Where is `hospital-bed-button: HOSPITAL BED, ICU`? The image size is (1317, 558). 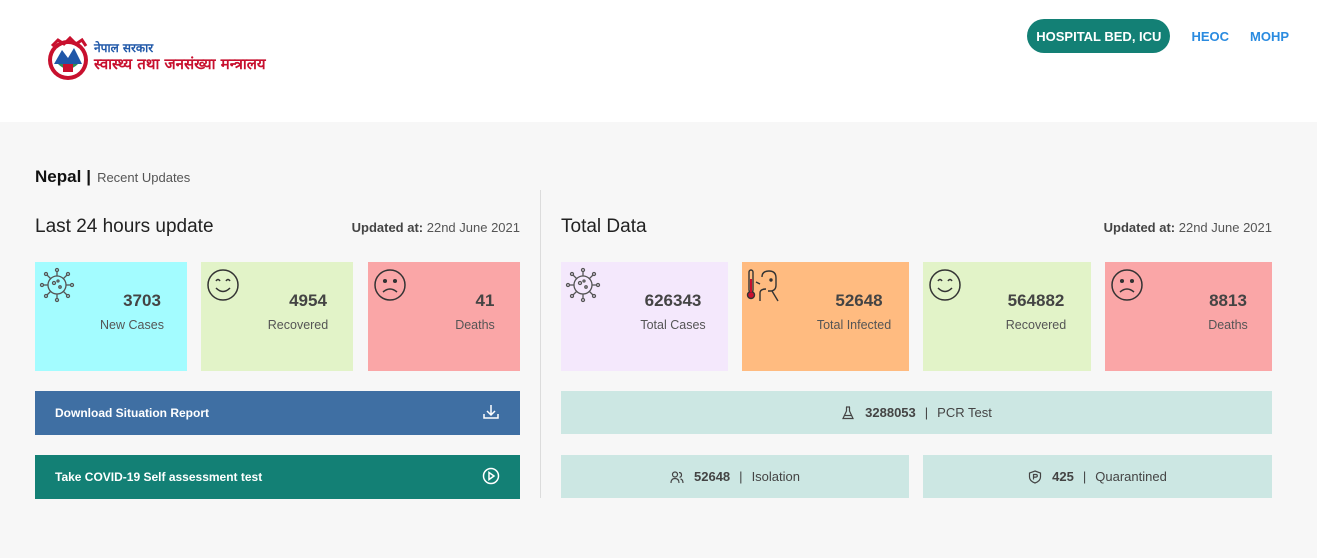
hospital-bed-button: HOSPITAL BED, ICU is located at coordinates (1099, 36).